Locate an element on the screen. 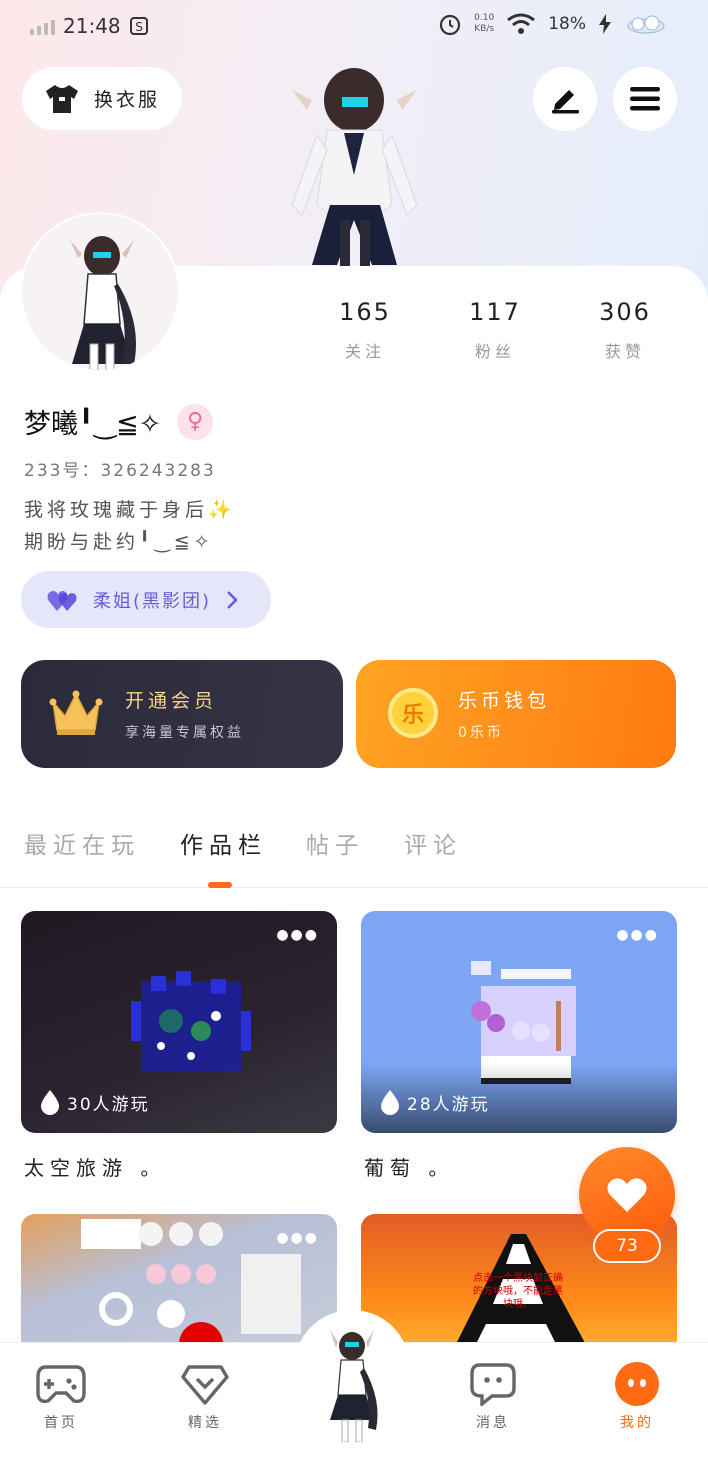 This screenshot has height=1458, width=708. alarm-icon is located at coordinates (450, 25).